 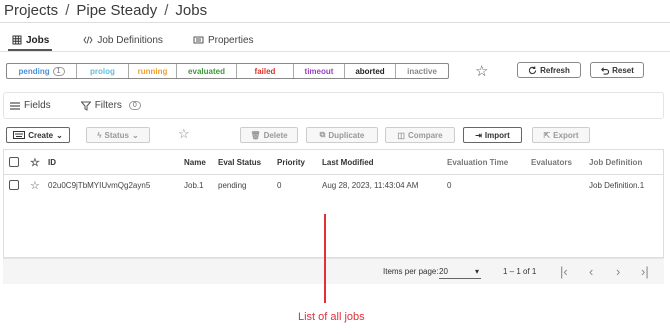 I want to click on duplicate-button: ⧉ Duplicate, so click(x=342, y=135).